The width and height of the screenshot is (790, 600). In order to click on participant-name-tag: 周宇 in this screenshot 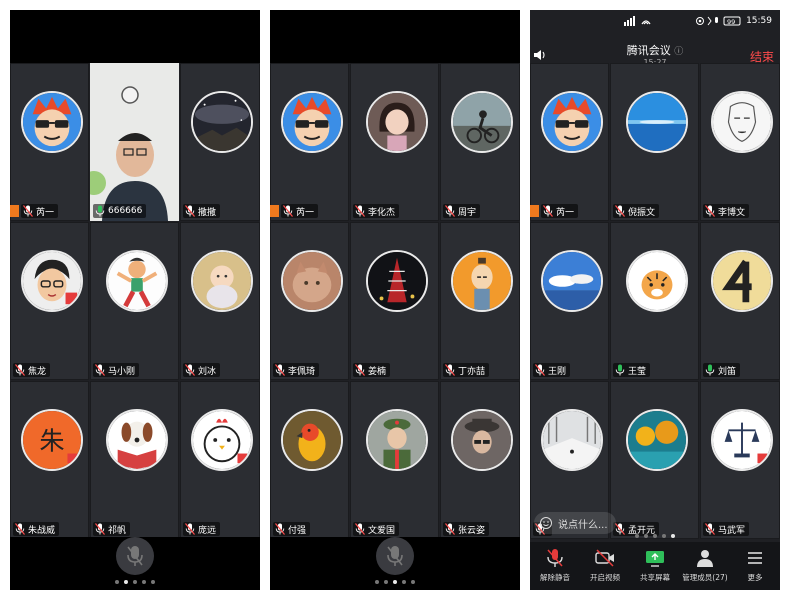, I will do `click(462, 211)`.